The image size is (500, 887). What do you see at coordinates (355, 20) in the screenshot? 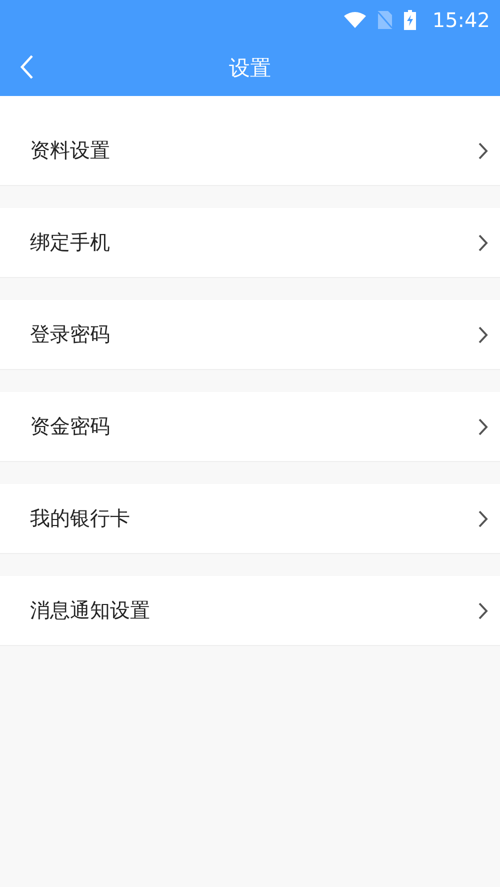
I see `wifi-icon` at bounding box center [355, 20].